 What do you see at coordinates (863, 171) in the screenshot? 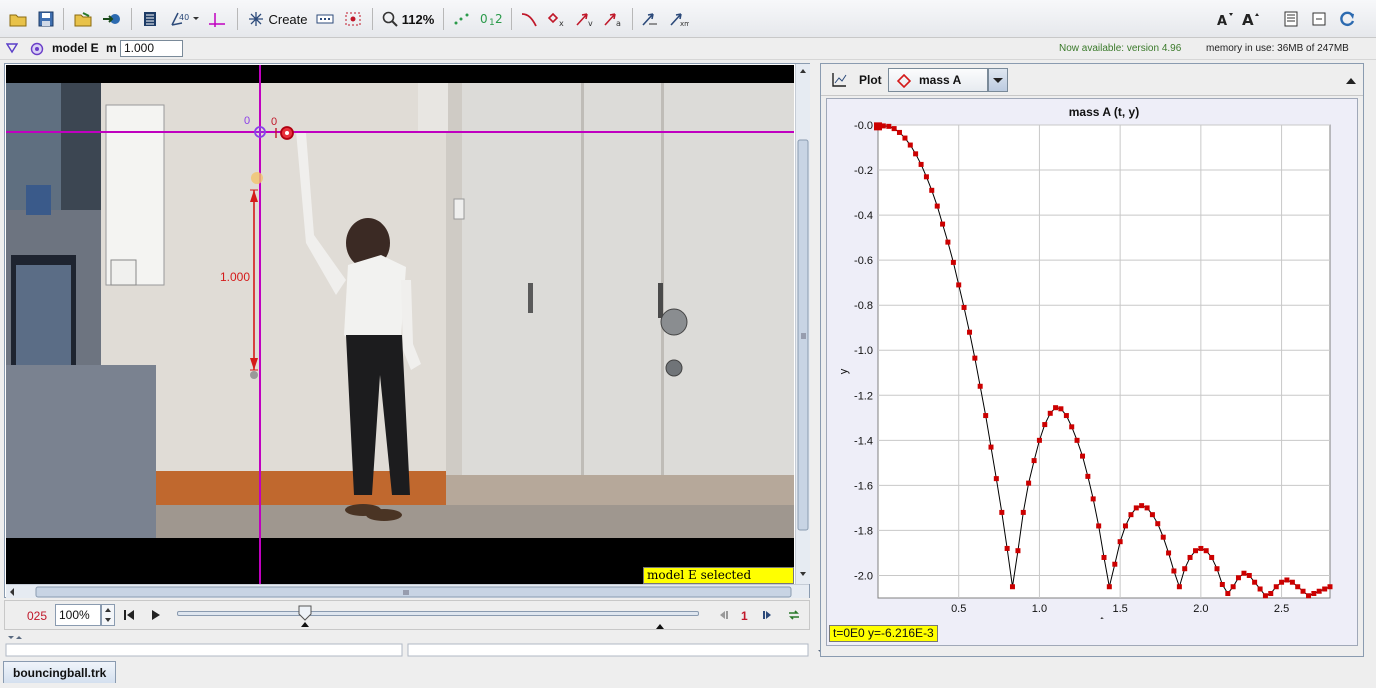
I see `y-tick-label: -0.2` at bounding box center [863, 171].